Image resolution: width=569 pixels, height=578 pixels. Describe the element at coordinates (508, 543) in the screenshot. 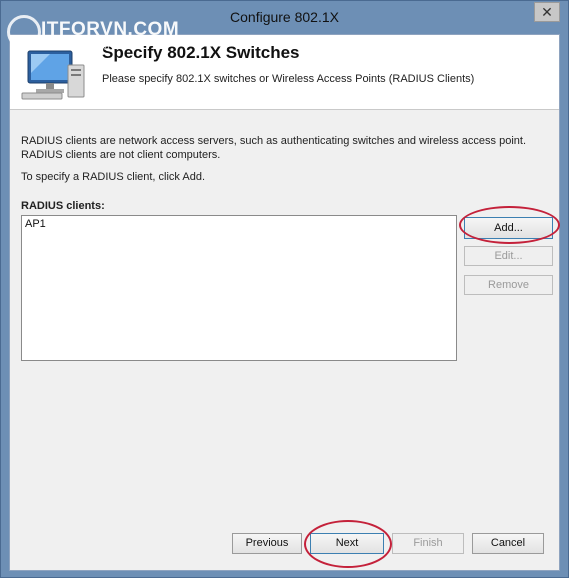

I see `cancel-button: Cancel` at that location.